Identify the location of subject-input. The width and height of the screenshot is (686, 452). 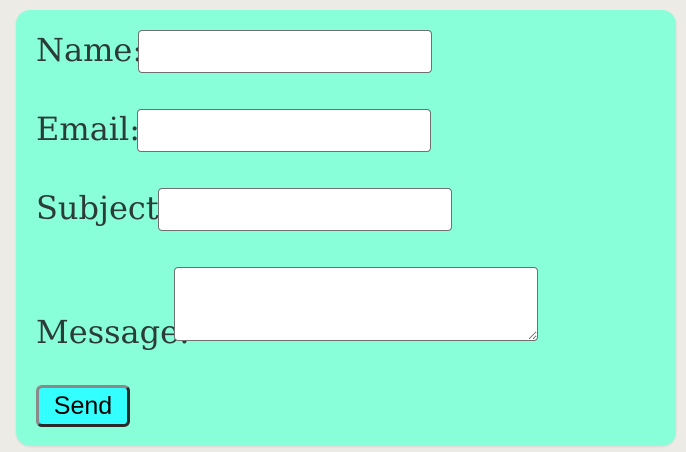
(305, 209).